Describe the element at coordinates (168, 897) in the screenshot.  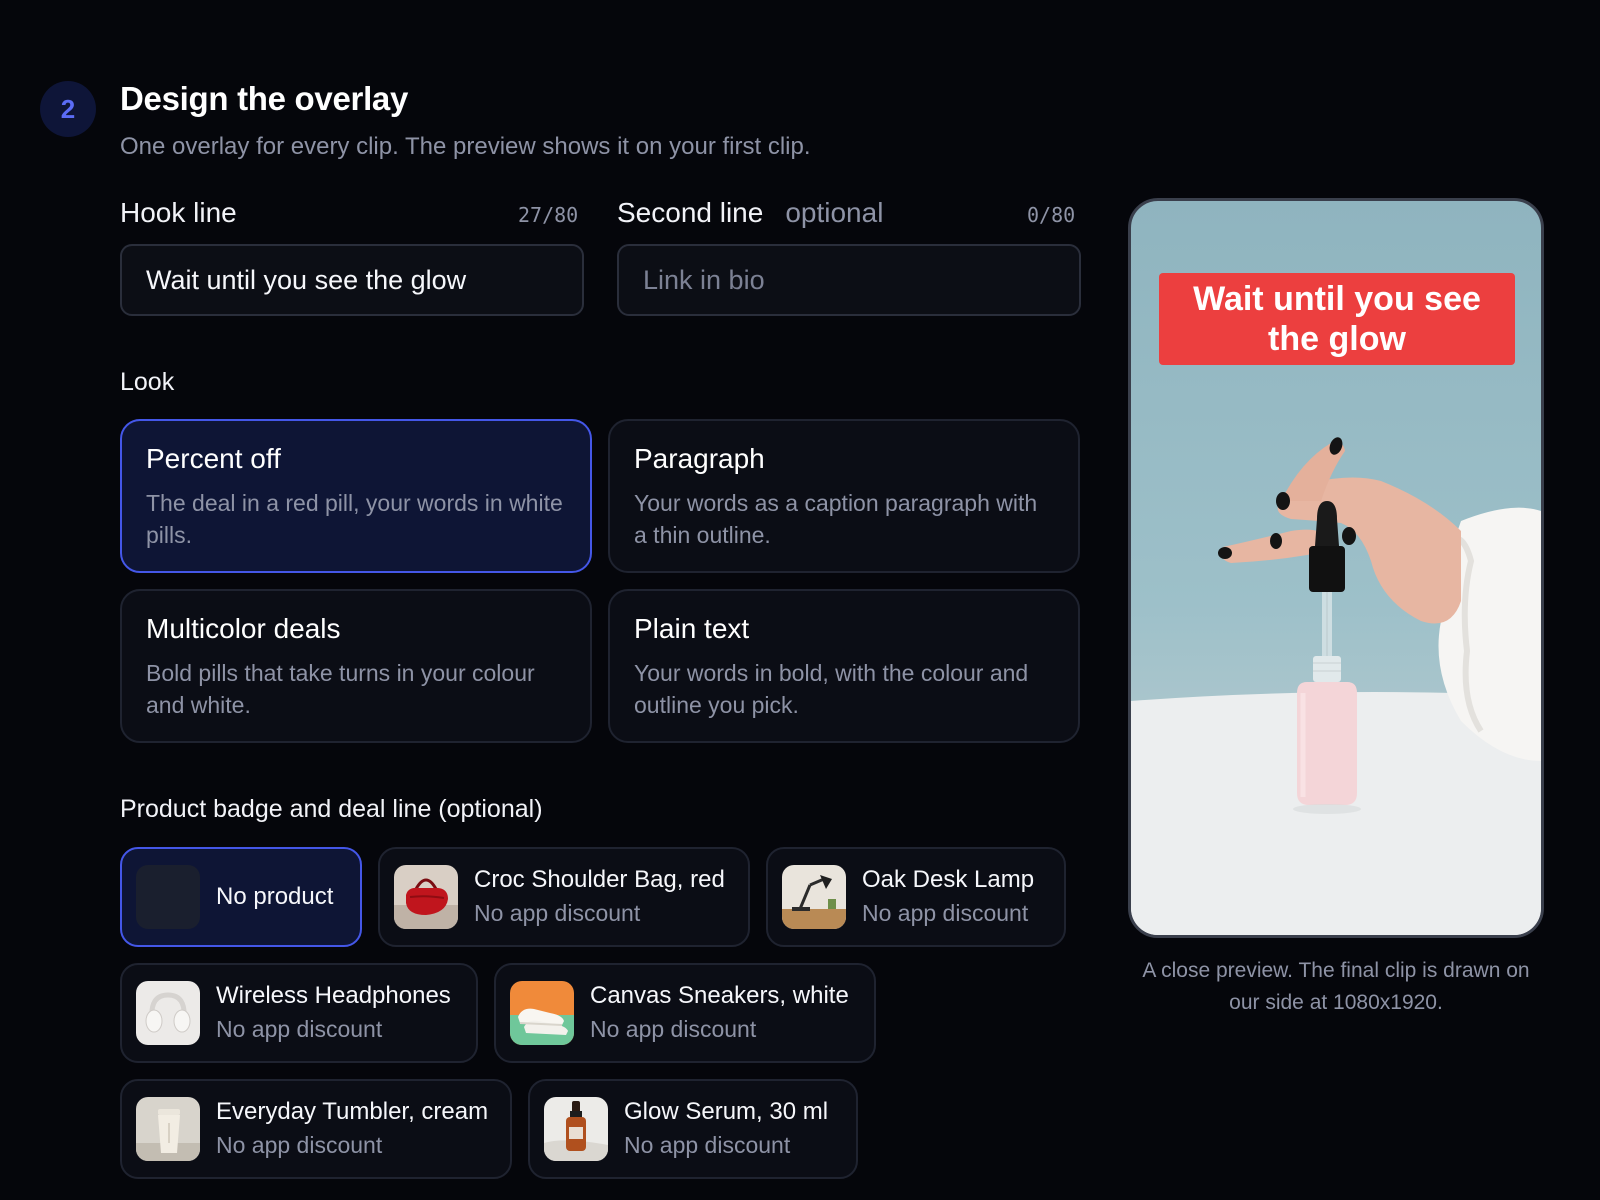
I see `empty-thumb-icon` at that location.